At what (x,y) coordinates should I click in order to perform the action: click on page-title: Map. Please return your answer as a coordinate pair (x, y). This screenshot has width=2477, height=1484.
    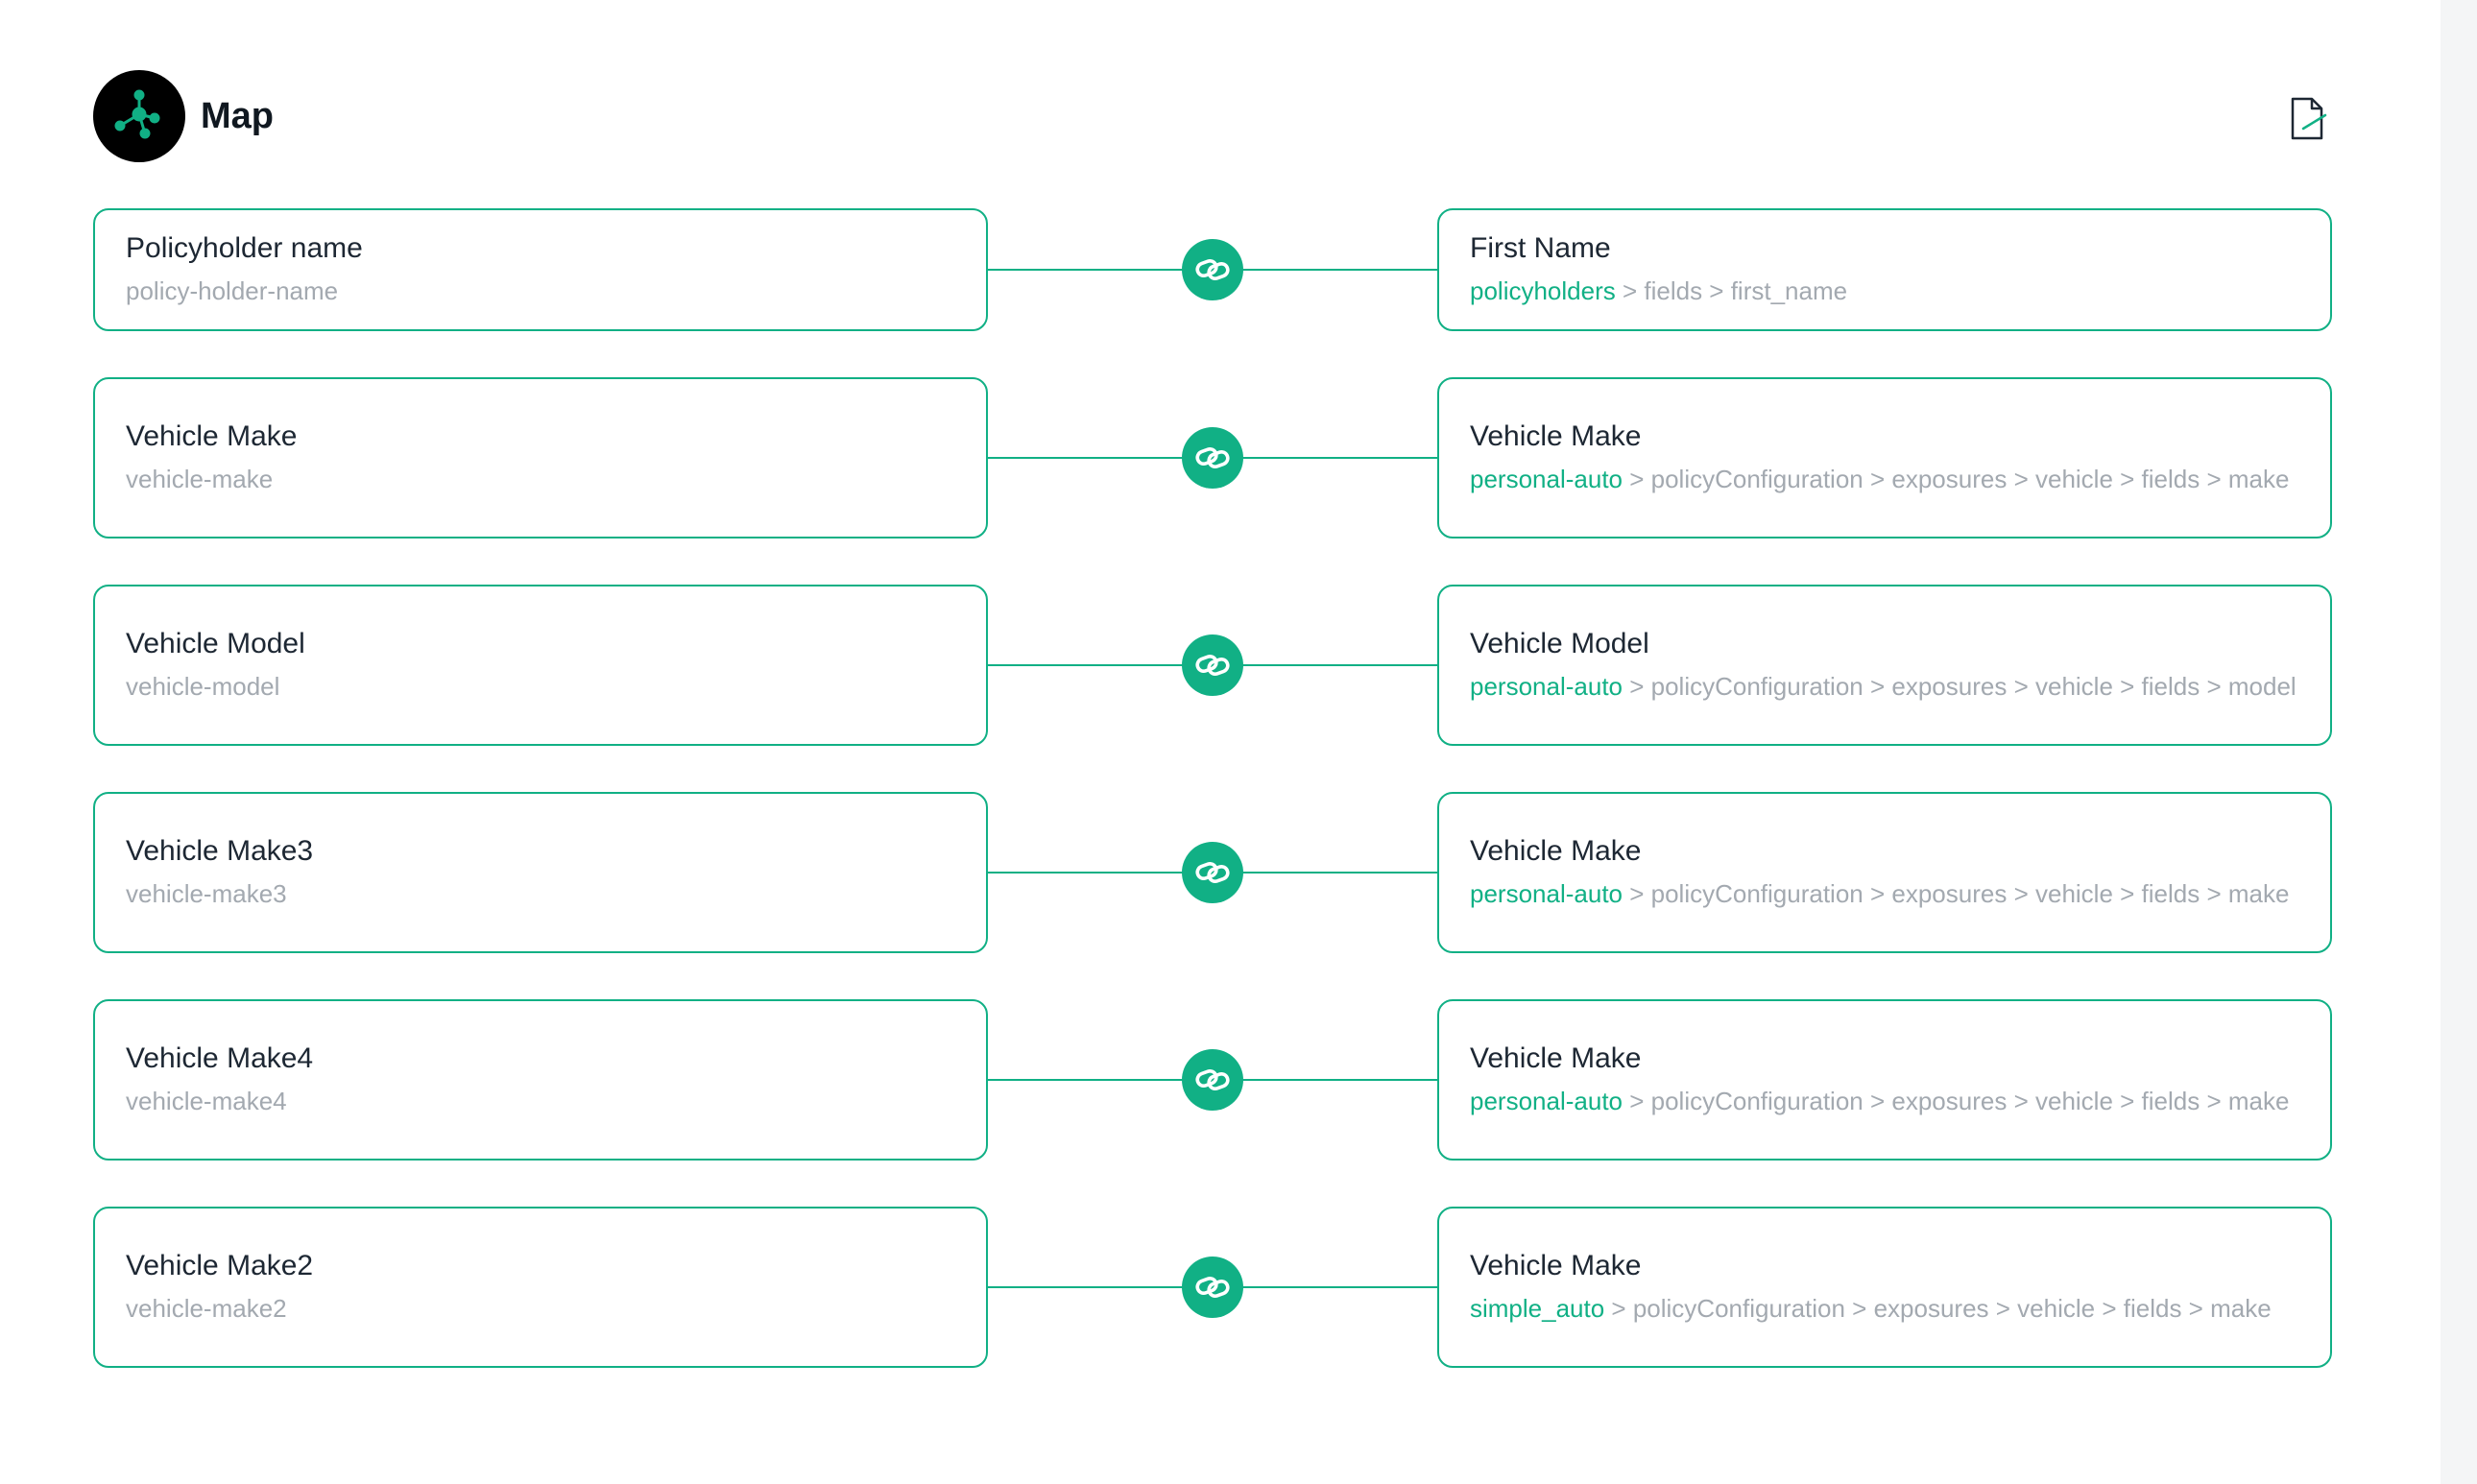
    Looking at the image, I should click on (237, 115).